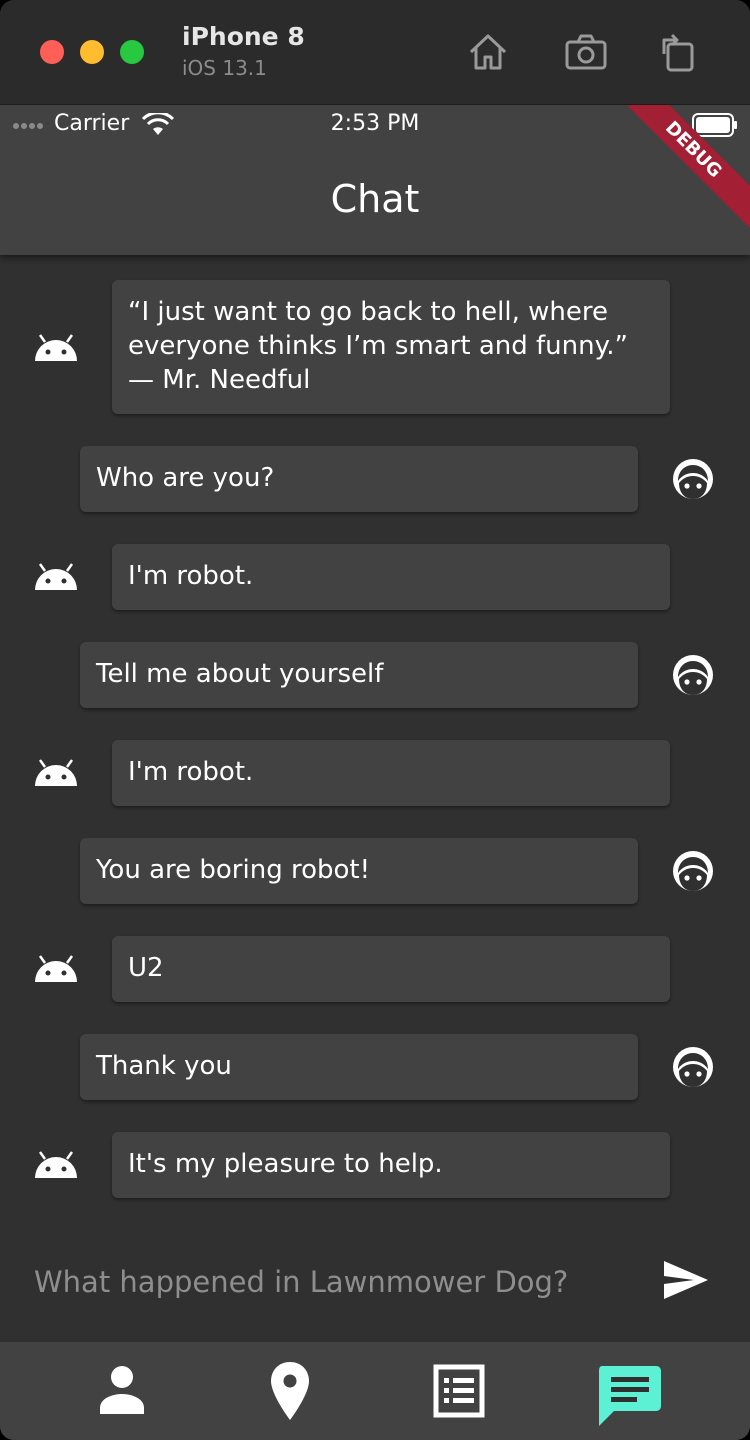 The height and width of the screenshot is (1440, 750). What do you see at coordinates (459, 1391) in the screenshot?
I see `list-icon` at bounding box center [459, 1391].